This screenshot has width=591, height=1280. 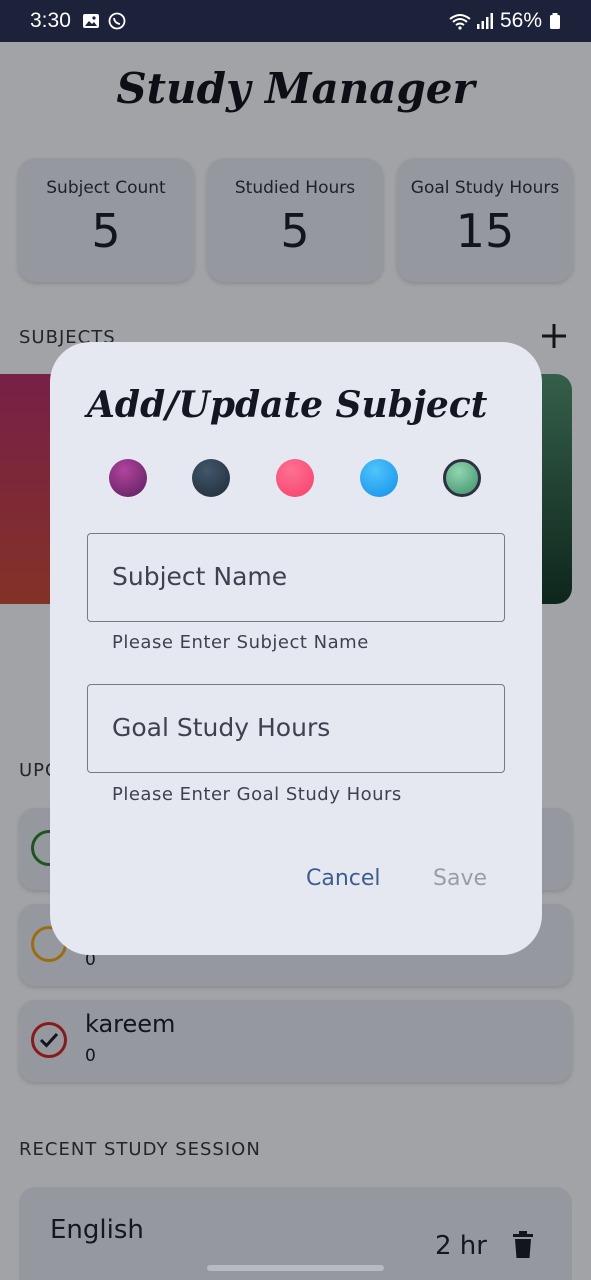 What do you see at coordinates (379, 478) in the screenshot?
I see `color-swatch-blue` at bounding box center [379, 478].